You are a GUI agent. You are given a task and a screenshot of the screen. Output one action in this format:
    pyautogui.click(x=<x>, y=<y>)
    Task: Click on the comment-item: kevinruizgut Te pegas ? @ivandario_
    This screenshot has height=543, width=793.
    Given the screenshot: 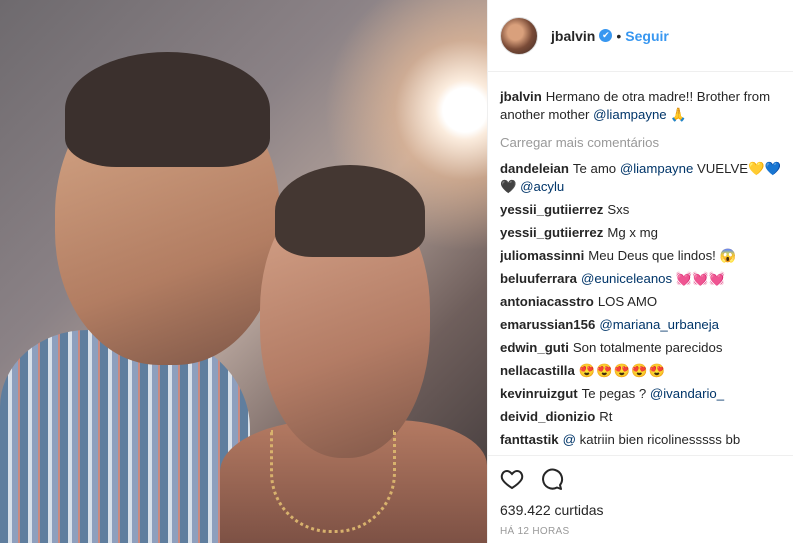 What is the action you would take?
    pyautogui.click(x=641, y=394)
    